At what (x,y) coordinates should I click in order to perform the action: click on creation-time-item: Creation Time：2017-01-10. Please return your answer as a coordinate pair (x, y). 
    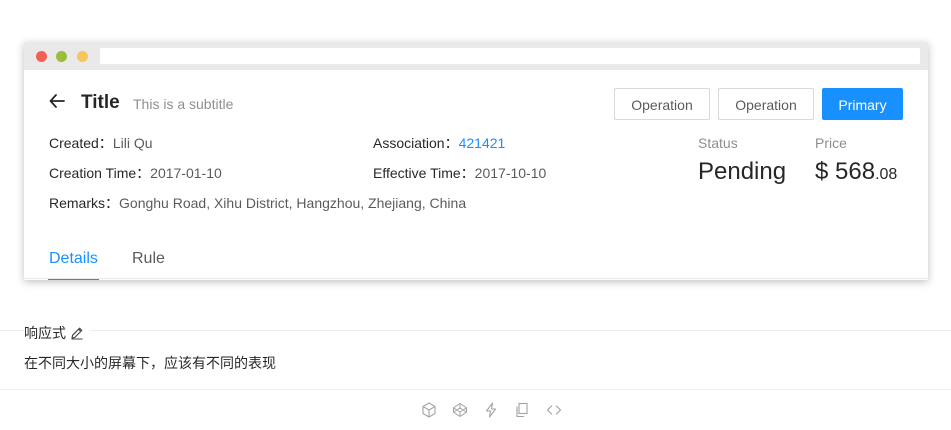
    Looking at the image, I should click on (135, 173).